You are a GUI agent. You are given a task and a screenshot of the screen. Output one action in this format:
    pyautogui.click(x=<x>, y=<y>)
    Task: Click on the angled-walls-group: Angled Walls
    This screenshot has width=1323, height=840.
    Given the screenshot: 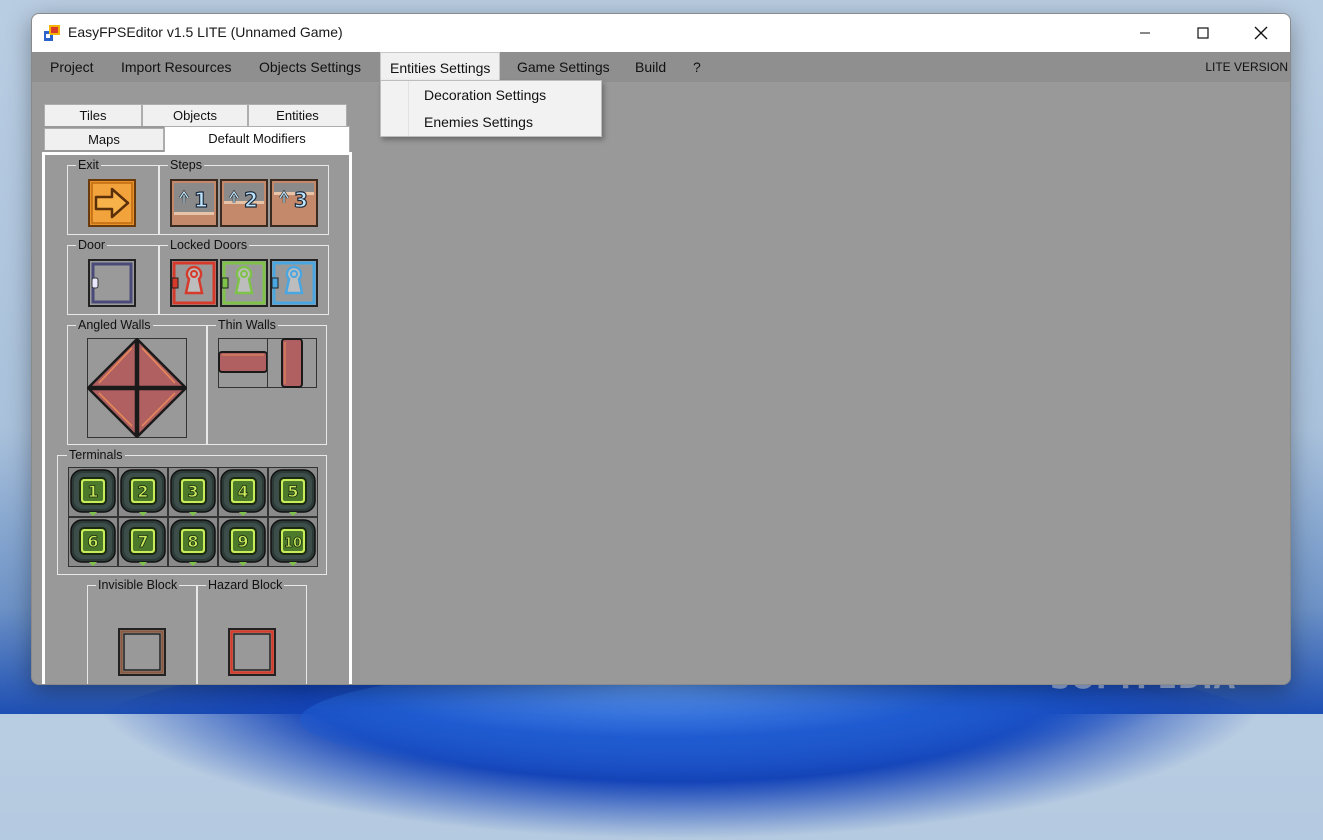 What is the action you would take?
    pyautogui.click(x=137, y=381)
    